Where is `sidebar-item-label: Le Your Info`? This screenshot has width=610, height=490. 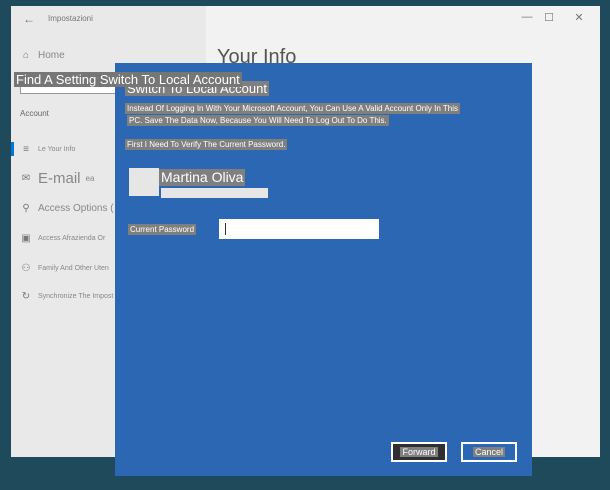 sidebar-item-label: Le Your Info is located at coordinates (57, 149).